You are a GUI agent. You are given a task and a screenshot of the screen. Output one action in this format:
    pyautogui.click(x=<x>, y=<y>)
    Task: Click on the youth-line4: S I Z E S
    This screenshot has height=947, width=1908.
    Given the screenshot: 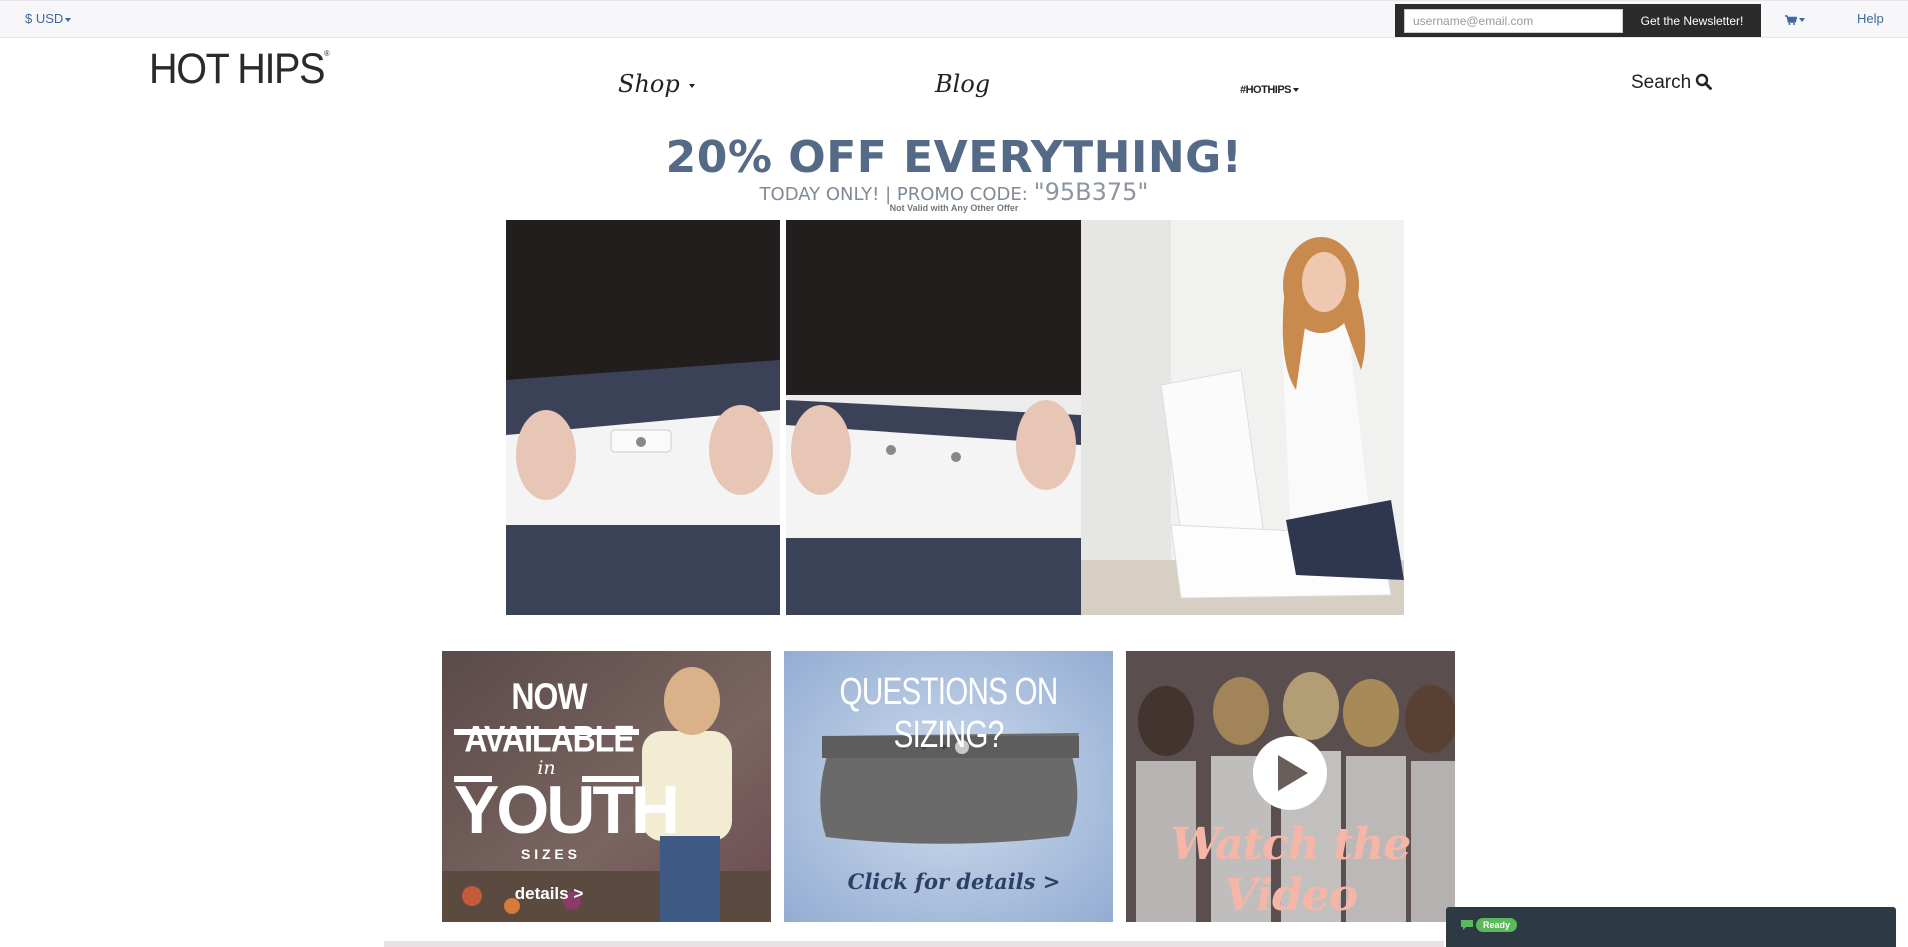 What is the action you would take?
    pyautogui.click(x=548, y=854)
    